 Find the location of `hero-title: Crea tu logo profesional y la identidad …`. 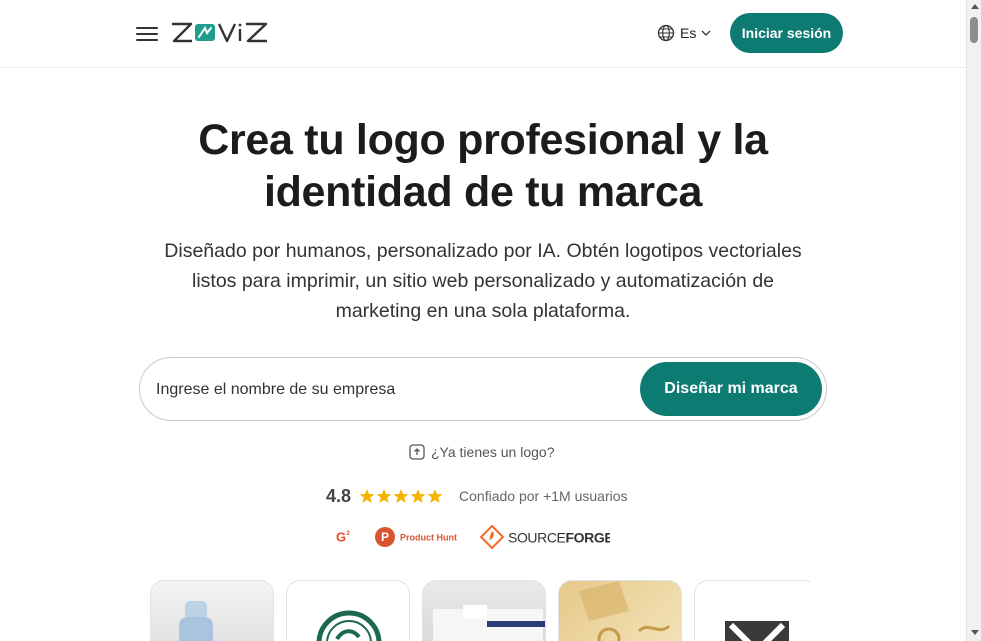

hero-title: Crea tu logo profesional y la identidad … is located at coordinates (483, 166).